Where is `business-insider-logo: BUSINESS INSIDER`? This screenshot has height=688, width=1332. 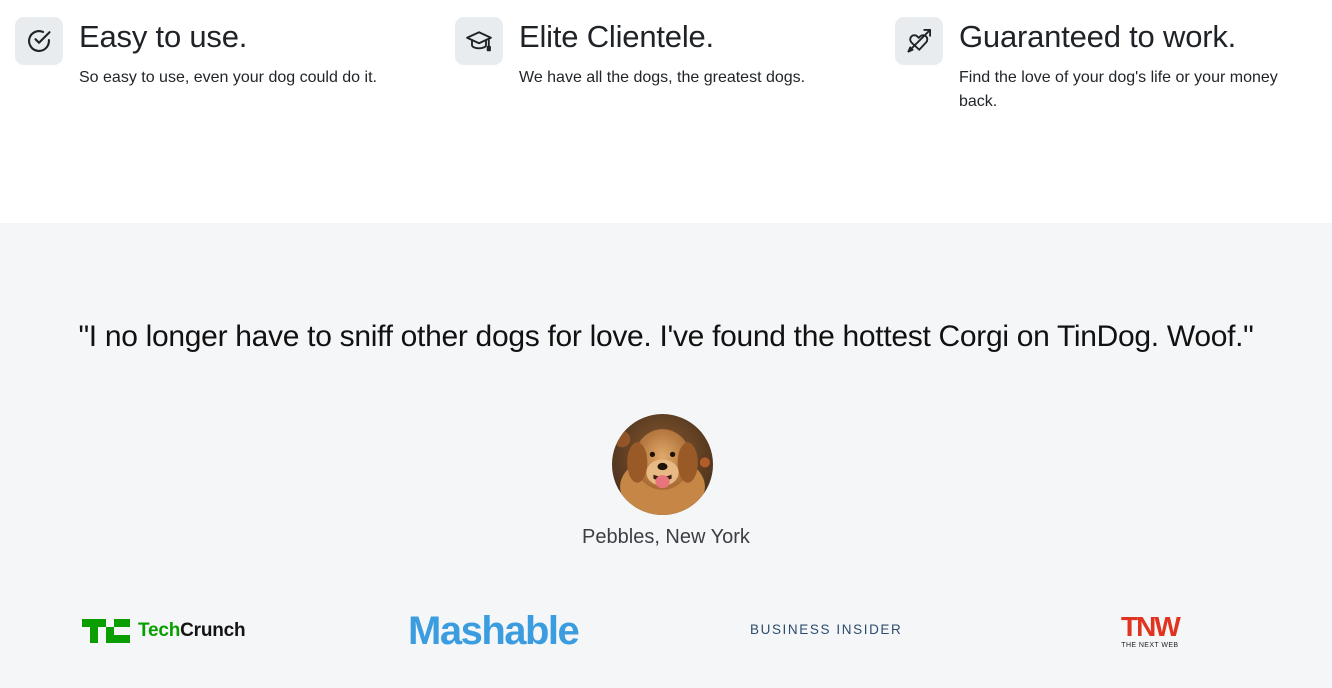 business-insider-logo: BUSINESS INSIDER is located at coordinates (826, 629).